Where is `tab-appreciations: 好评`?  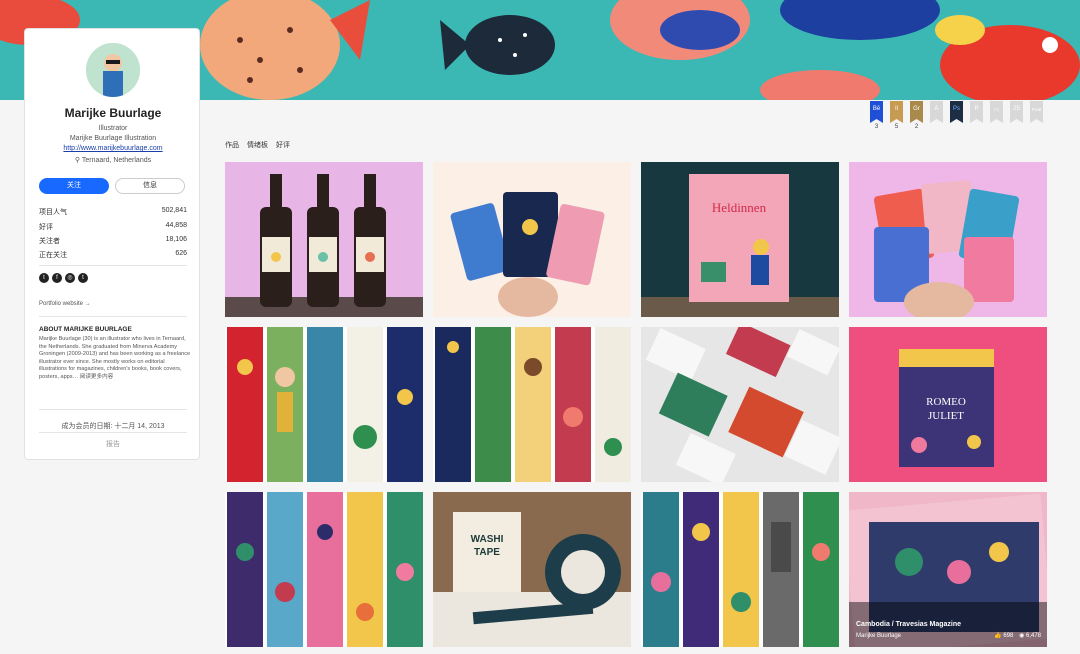 tab-appreciations: 好评 is located at coordinates (283, 145).